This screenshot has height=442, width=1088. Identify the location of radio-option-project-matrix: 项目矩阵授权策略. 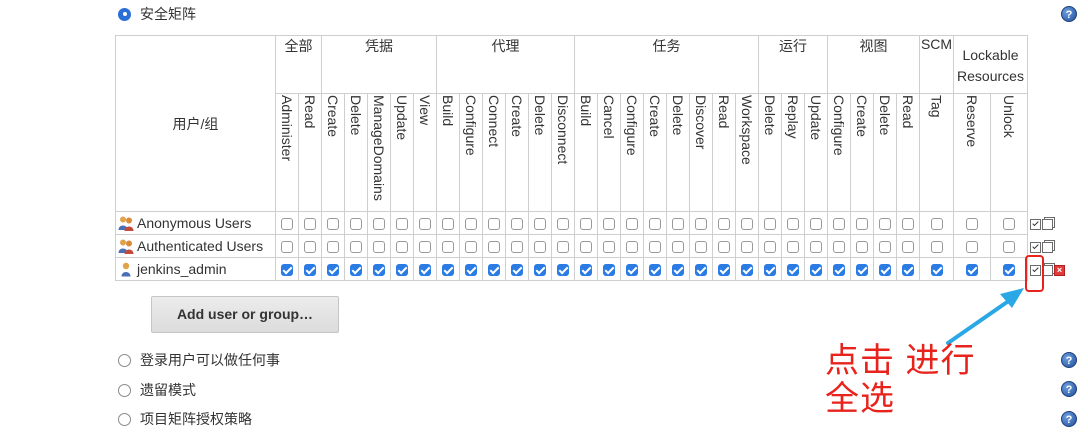
(185, 419).